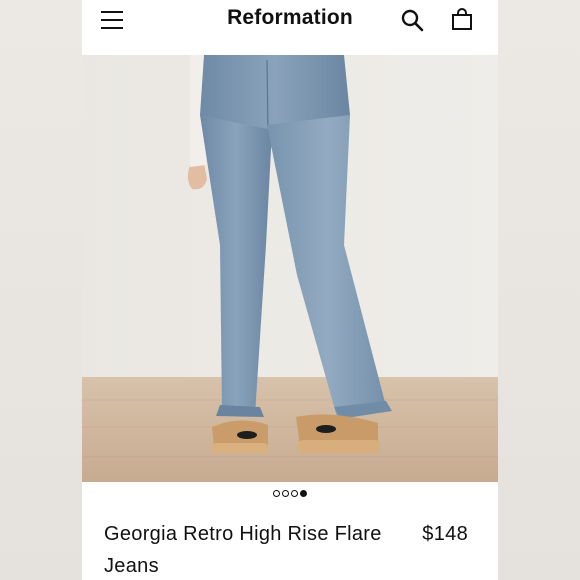 The height and width of the screenshot is (580, 580). I want to click on shopping-bag-icon, so click(462, 19).